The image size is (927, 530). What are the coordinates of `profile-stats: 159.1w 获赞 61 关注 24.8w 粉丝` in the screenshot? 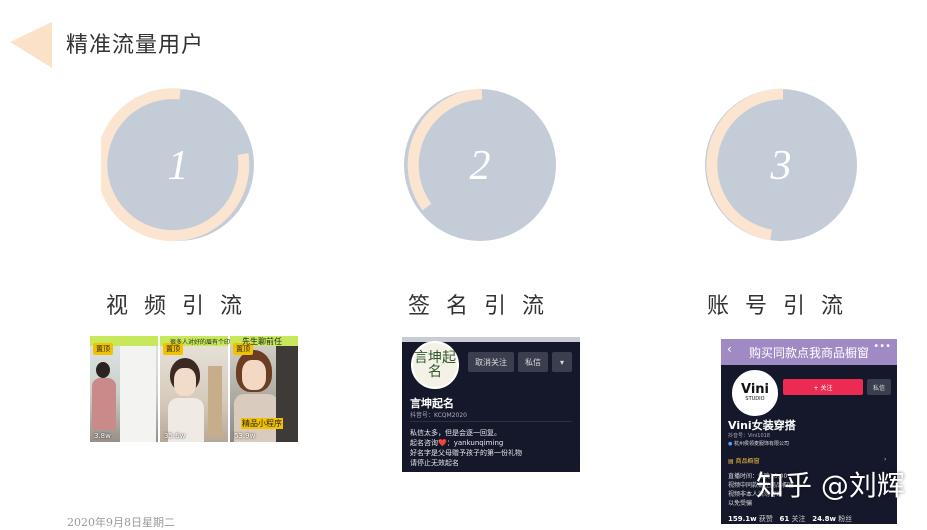 It's located at (790, 519).